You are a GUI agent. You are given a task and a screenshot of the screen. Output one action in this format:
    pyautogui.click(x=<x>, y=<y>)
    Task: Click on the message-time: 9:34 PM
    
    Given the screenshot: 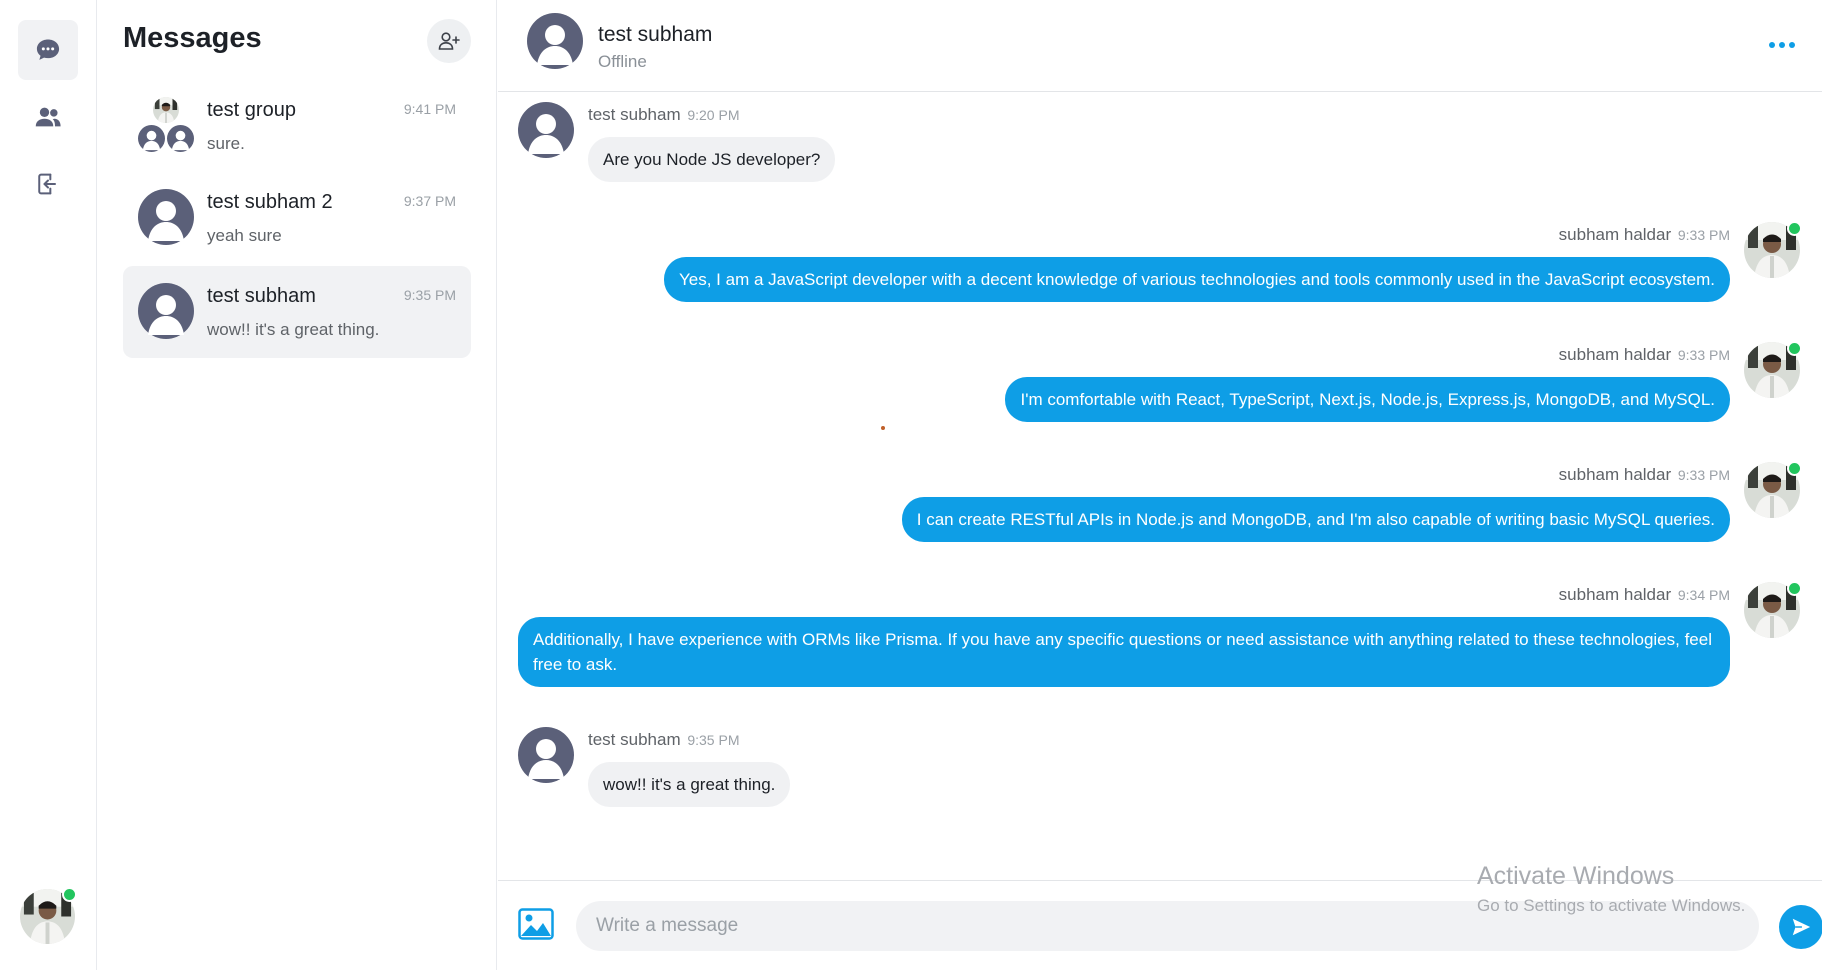 What is the action you would take?
    pyautogui.click(x=1703, y=595)
    